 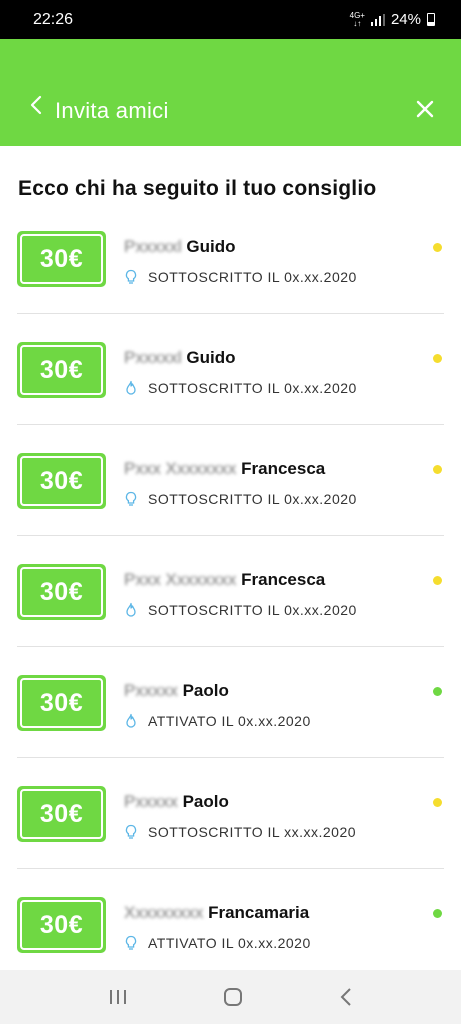 I want to click on referral-name: Xxxxxxxxx Francamaria, so click(x=216, y=913).